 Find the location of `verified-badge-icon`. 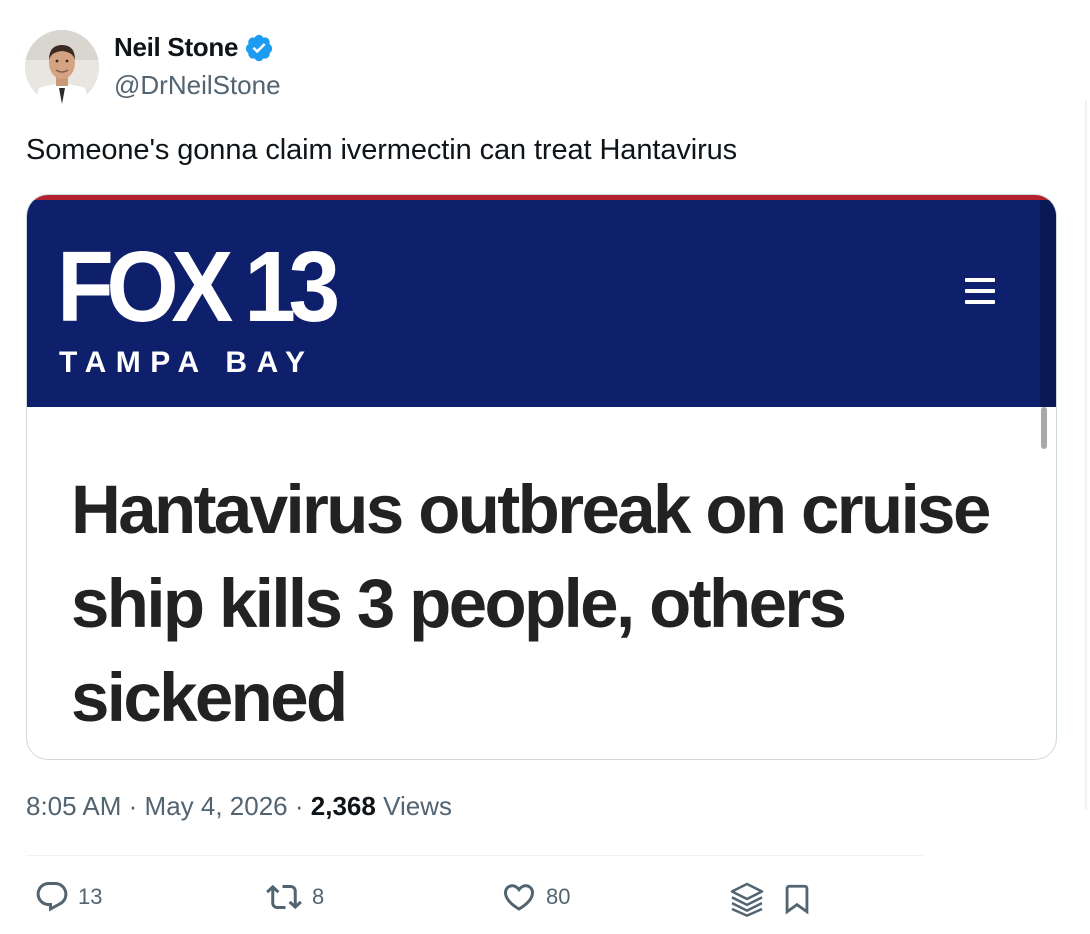

verified-badge-icon is located at coordinates (259, 48).